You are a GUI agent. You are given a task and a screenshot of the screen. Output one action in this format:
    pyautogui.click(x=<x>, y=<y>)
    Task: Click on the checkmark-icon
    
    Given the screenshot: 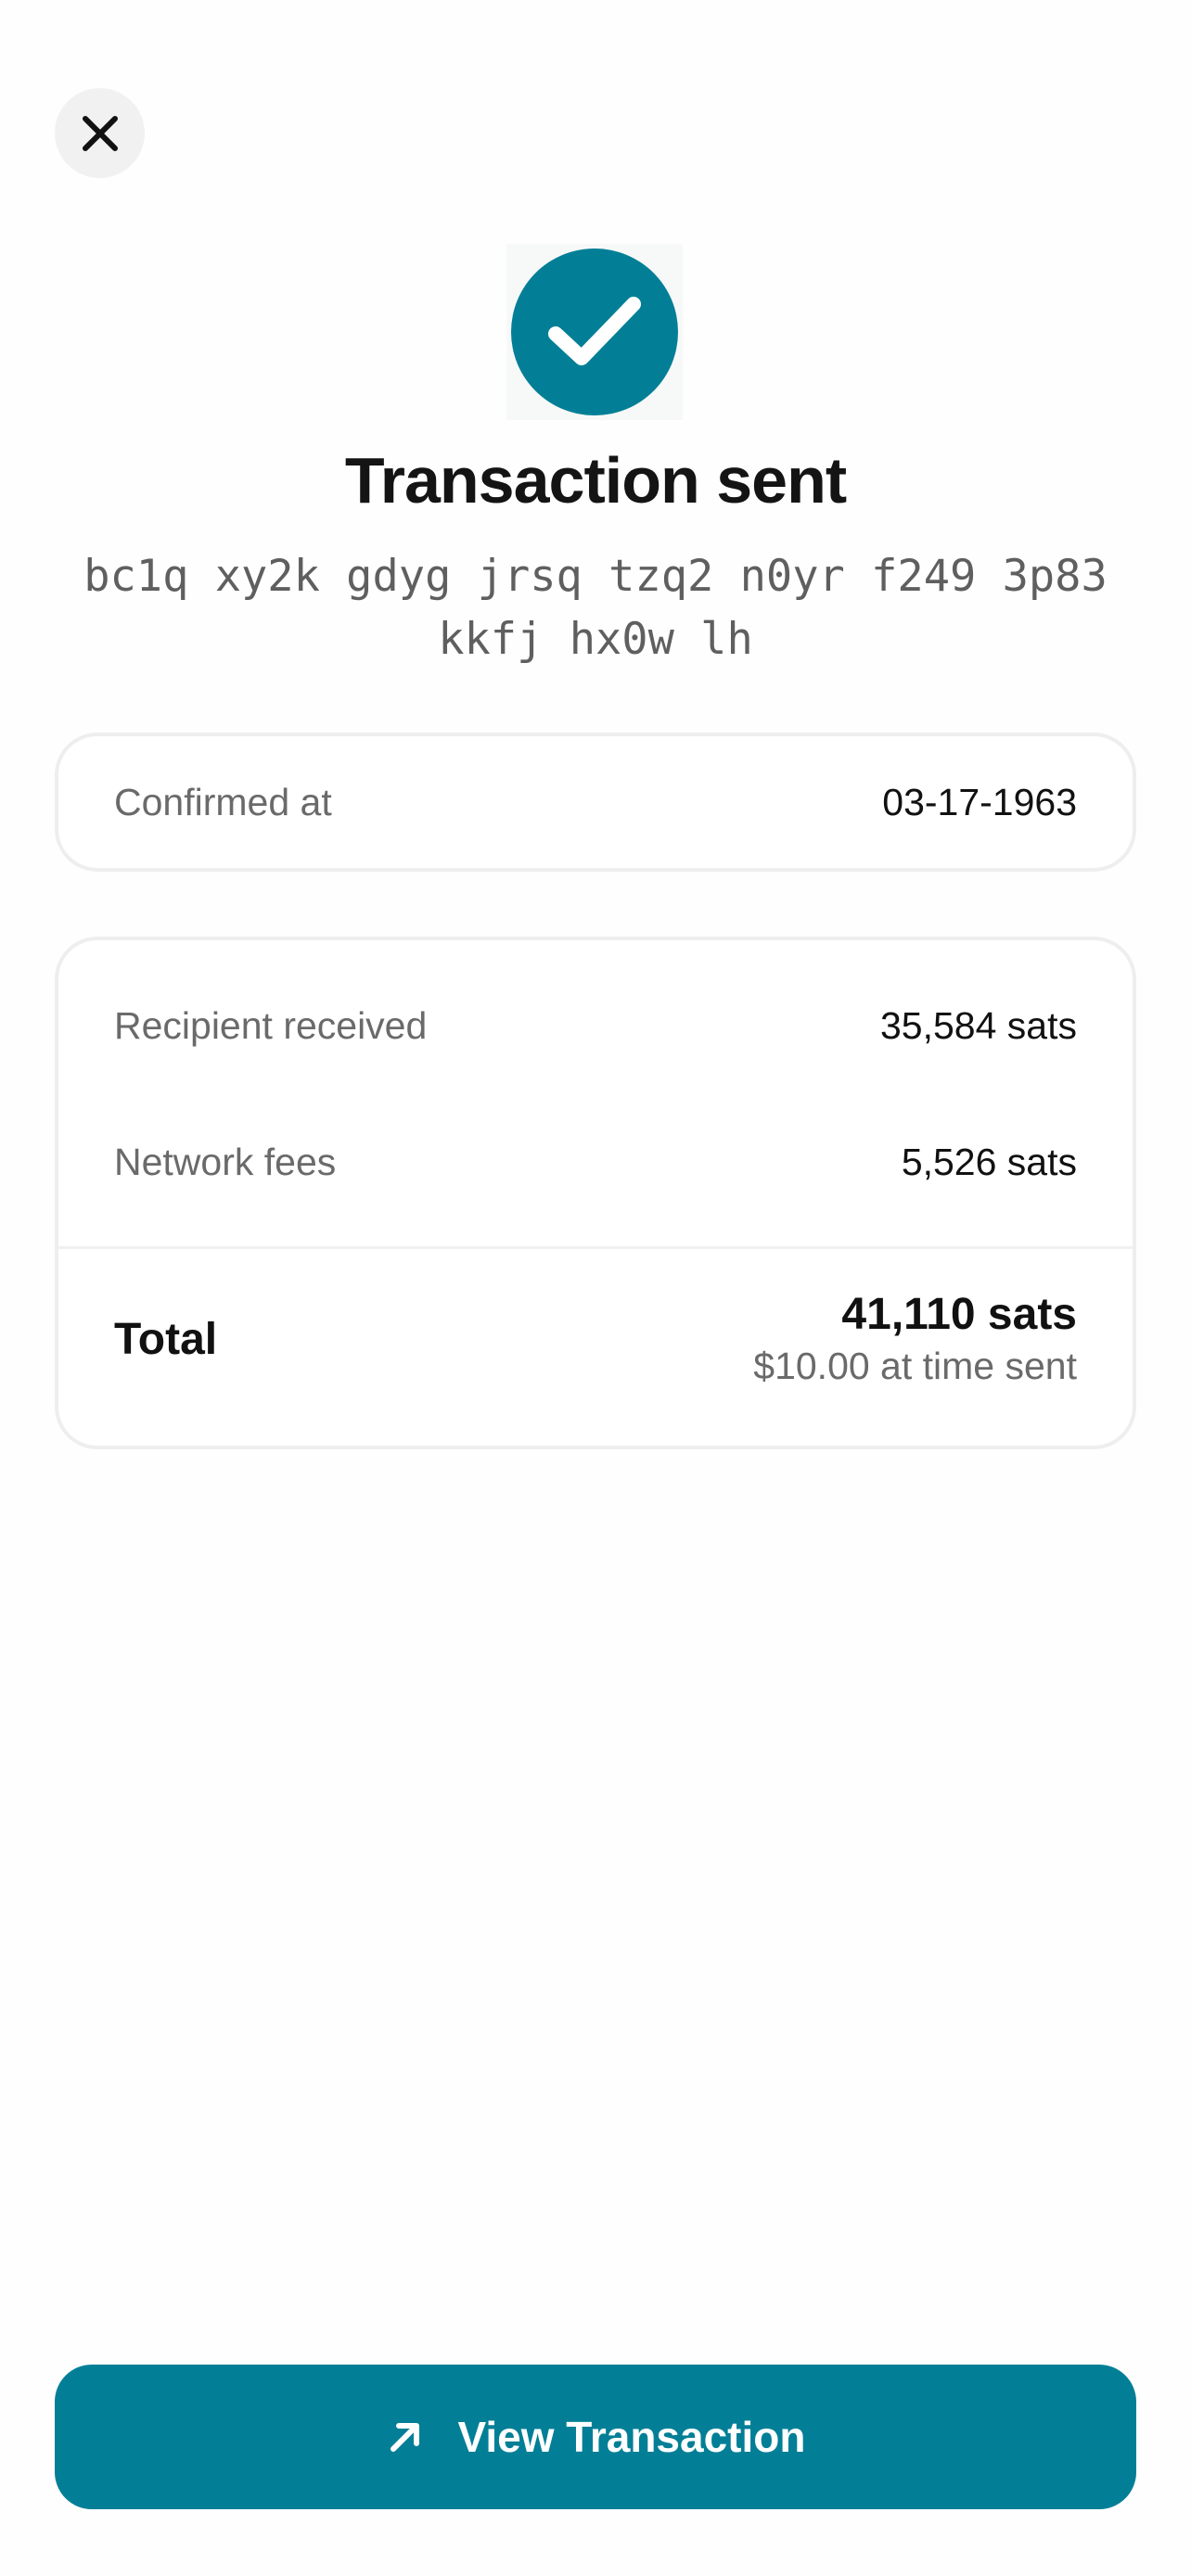 What is the action you would take?
    pyautogui.click(x=594, y=332)
    